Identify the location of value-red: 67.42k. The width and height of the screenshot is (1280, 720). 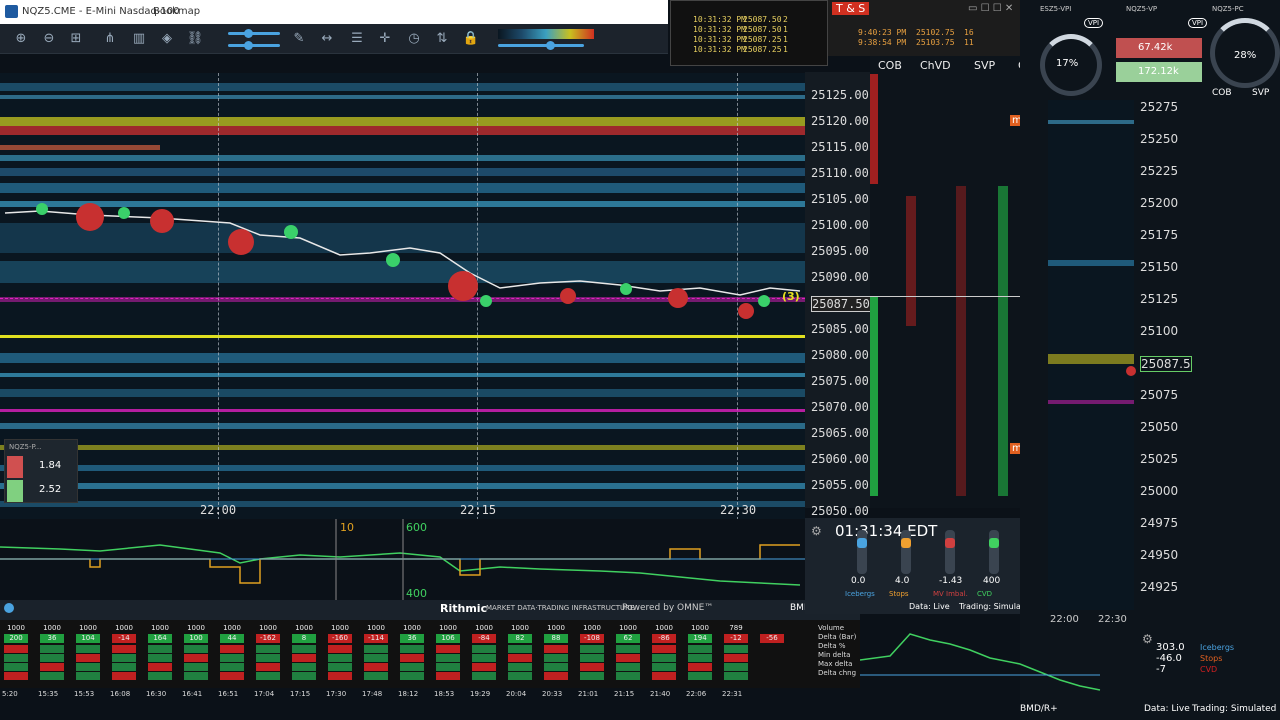
(1155, 47).